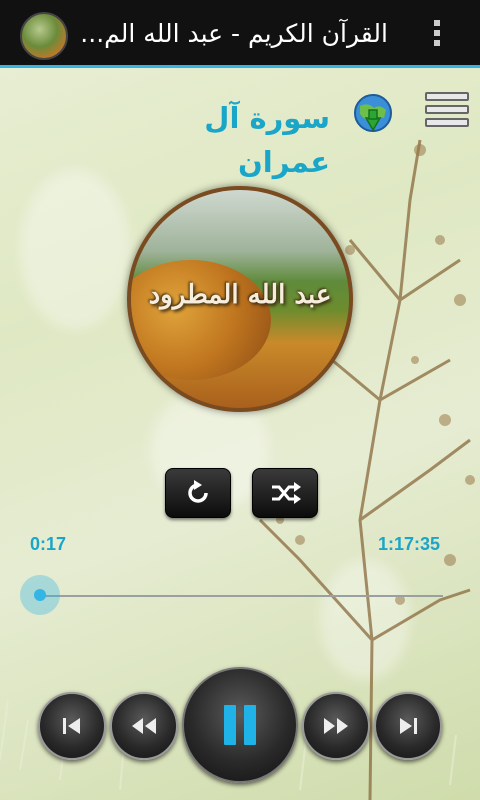 This screenshot has width=480, height=800. I want to click on app-logo-icon, so click(44, 36).